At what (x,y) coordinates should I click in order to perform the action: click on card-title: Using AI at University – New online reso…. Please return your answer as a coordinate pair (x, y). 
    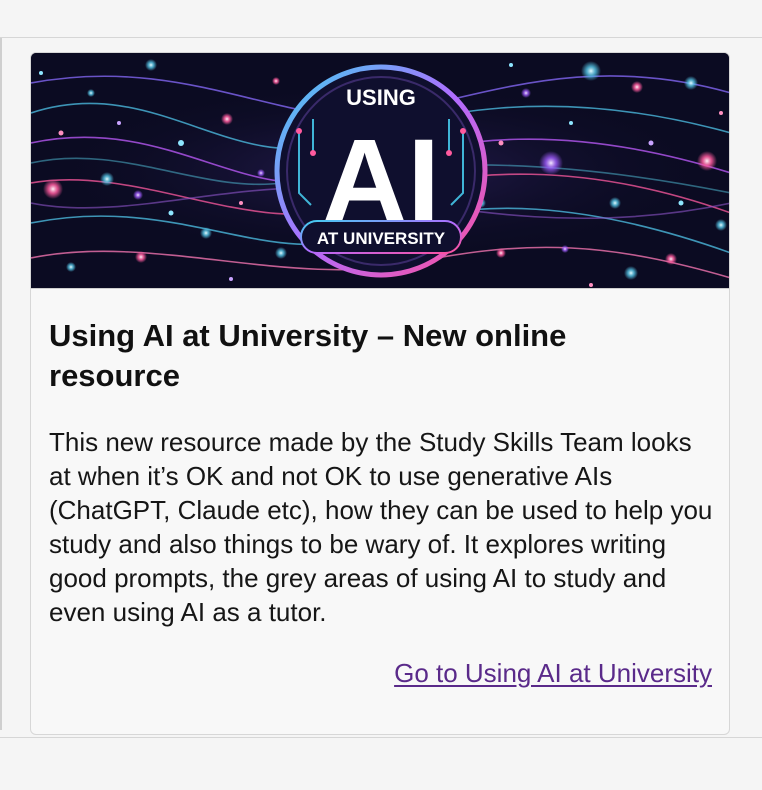
    Looking at the image, I should click on (308, 355).